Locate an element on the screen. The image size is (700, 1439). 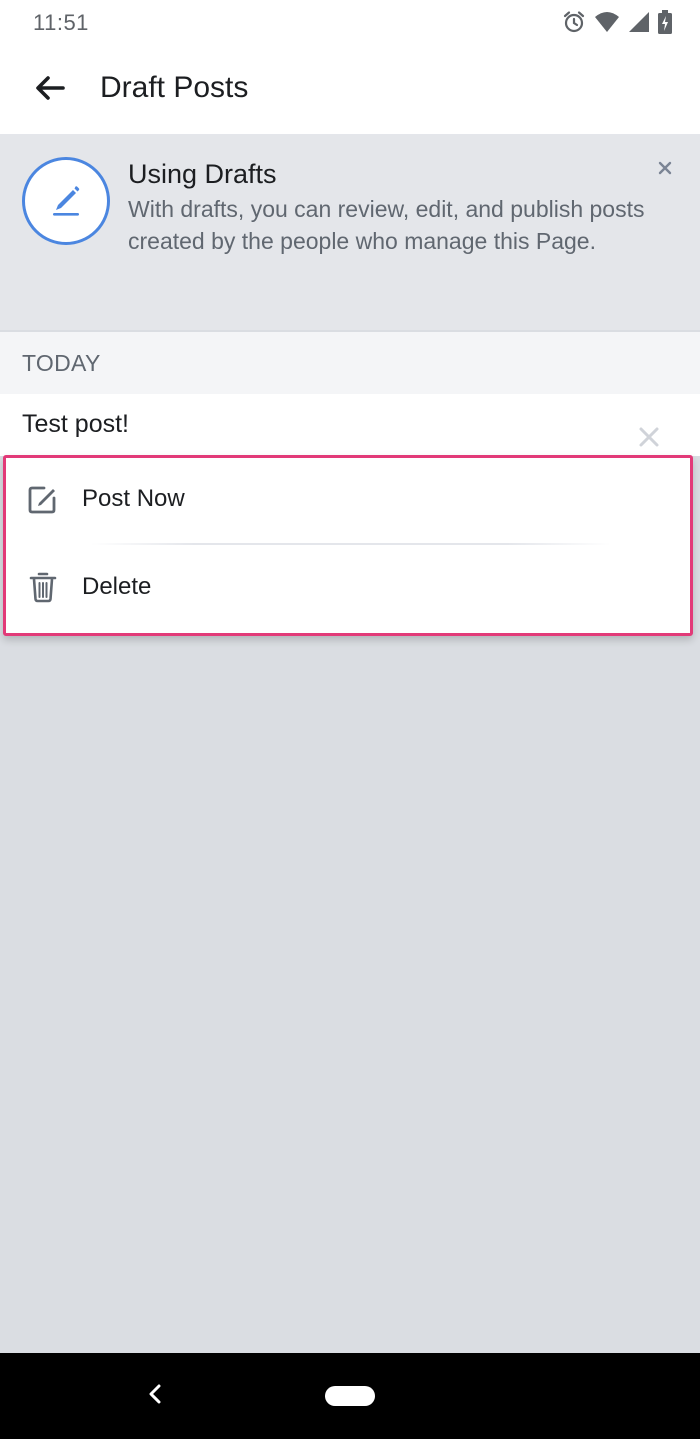
post-now-menu-item: Post Now is located at coordinates (348, 501).